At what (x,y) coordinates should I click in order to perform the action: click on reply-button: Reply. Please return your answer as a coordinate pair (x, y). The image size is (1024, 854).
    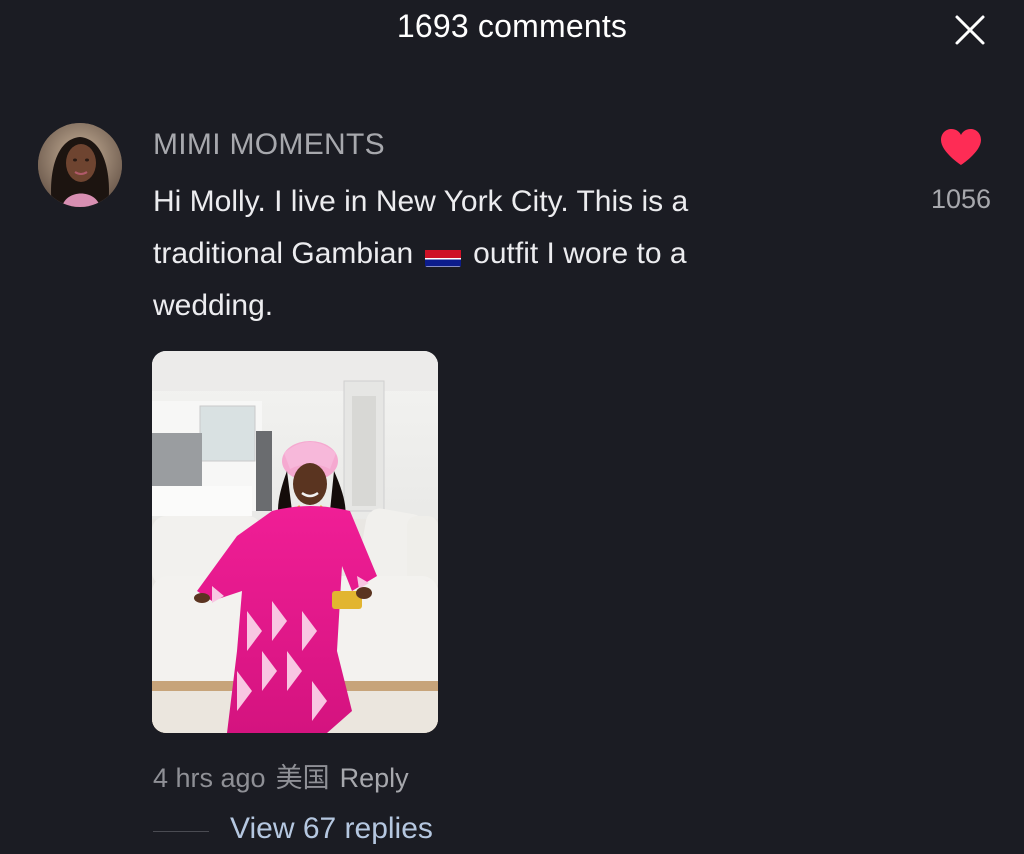
    Looking at the image, I should click on (374, 778).